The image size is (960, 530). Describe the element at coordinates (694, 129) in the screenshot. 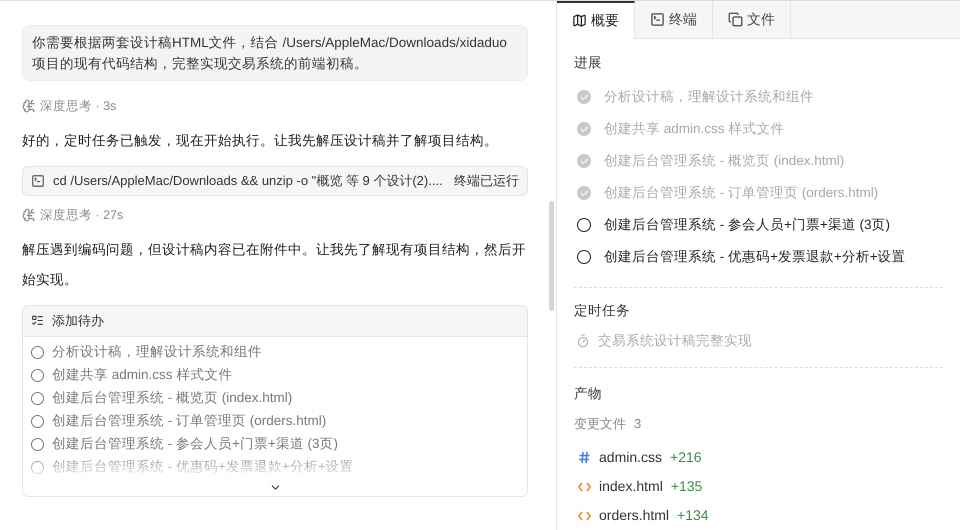

I see `progress-item: 创建共享 admin.css 样式文件` at that location.